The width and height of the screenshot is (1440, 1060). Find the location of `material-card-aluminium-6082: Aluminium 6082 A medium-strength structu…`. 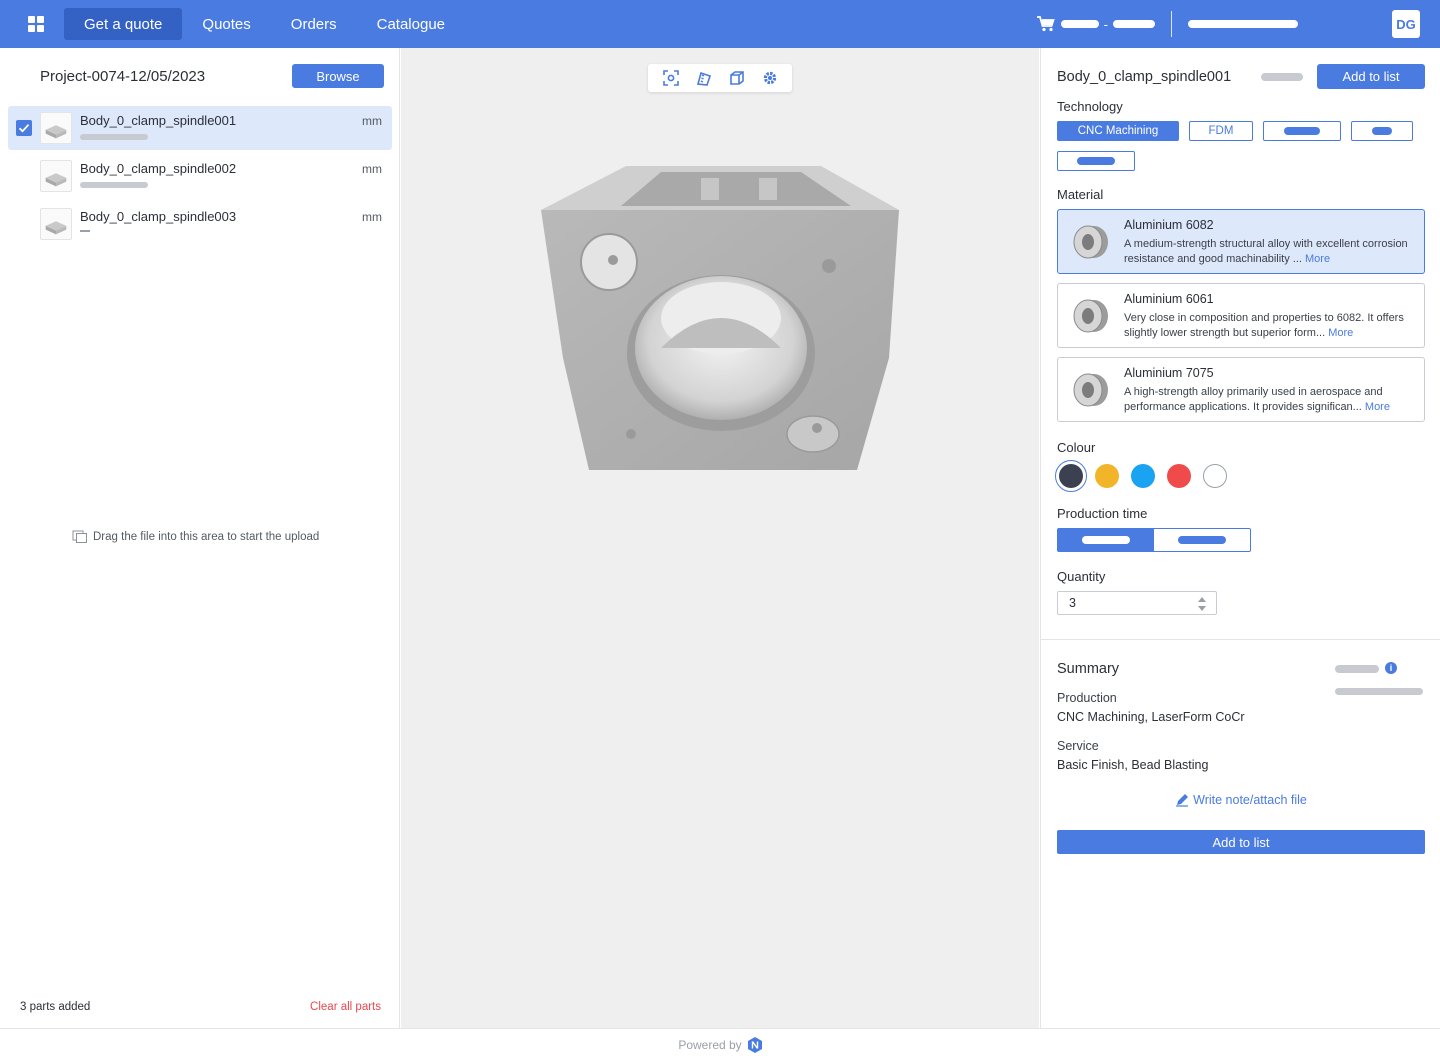

material-card-aluminium-6082: Aluminium 6082 A medium-strength structu… is located at coordinates (1241, 241).